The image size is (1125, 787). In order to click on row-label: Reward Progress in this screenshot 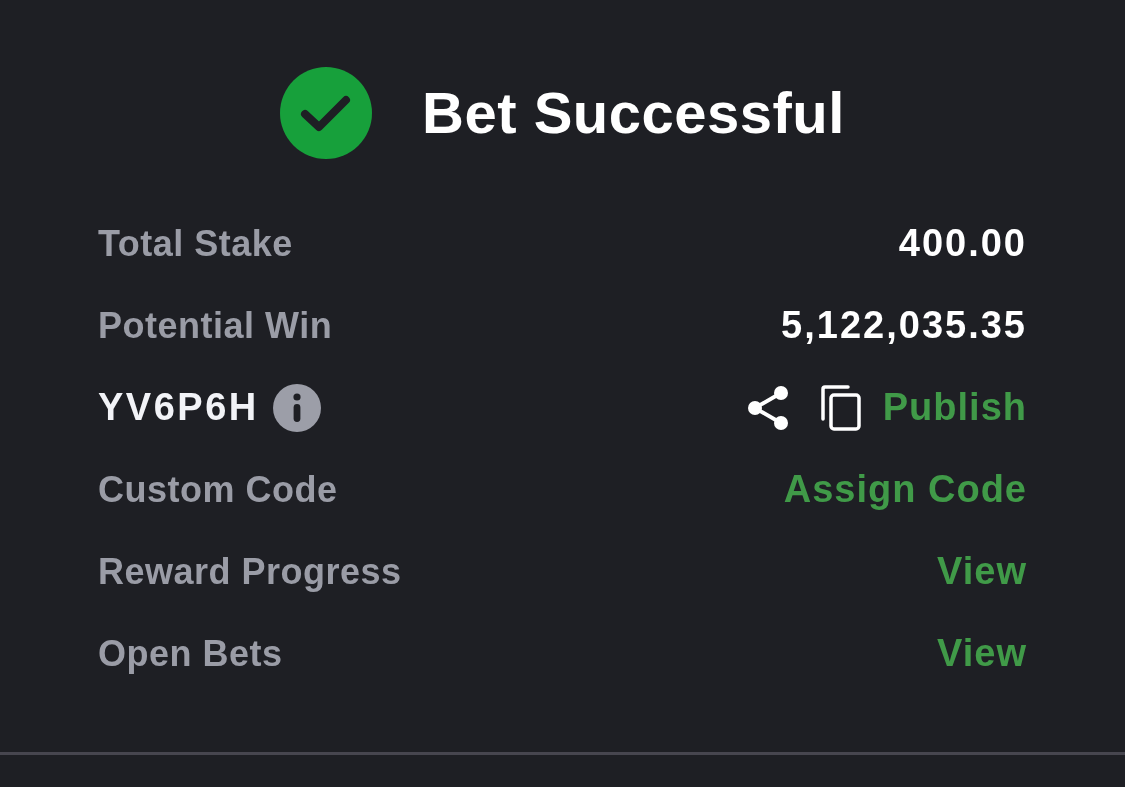, I will do `click(250, 572)`.